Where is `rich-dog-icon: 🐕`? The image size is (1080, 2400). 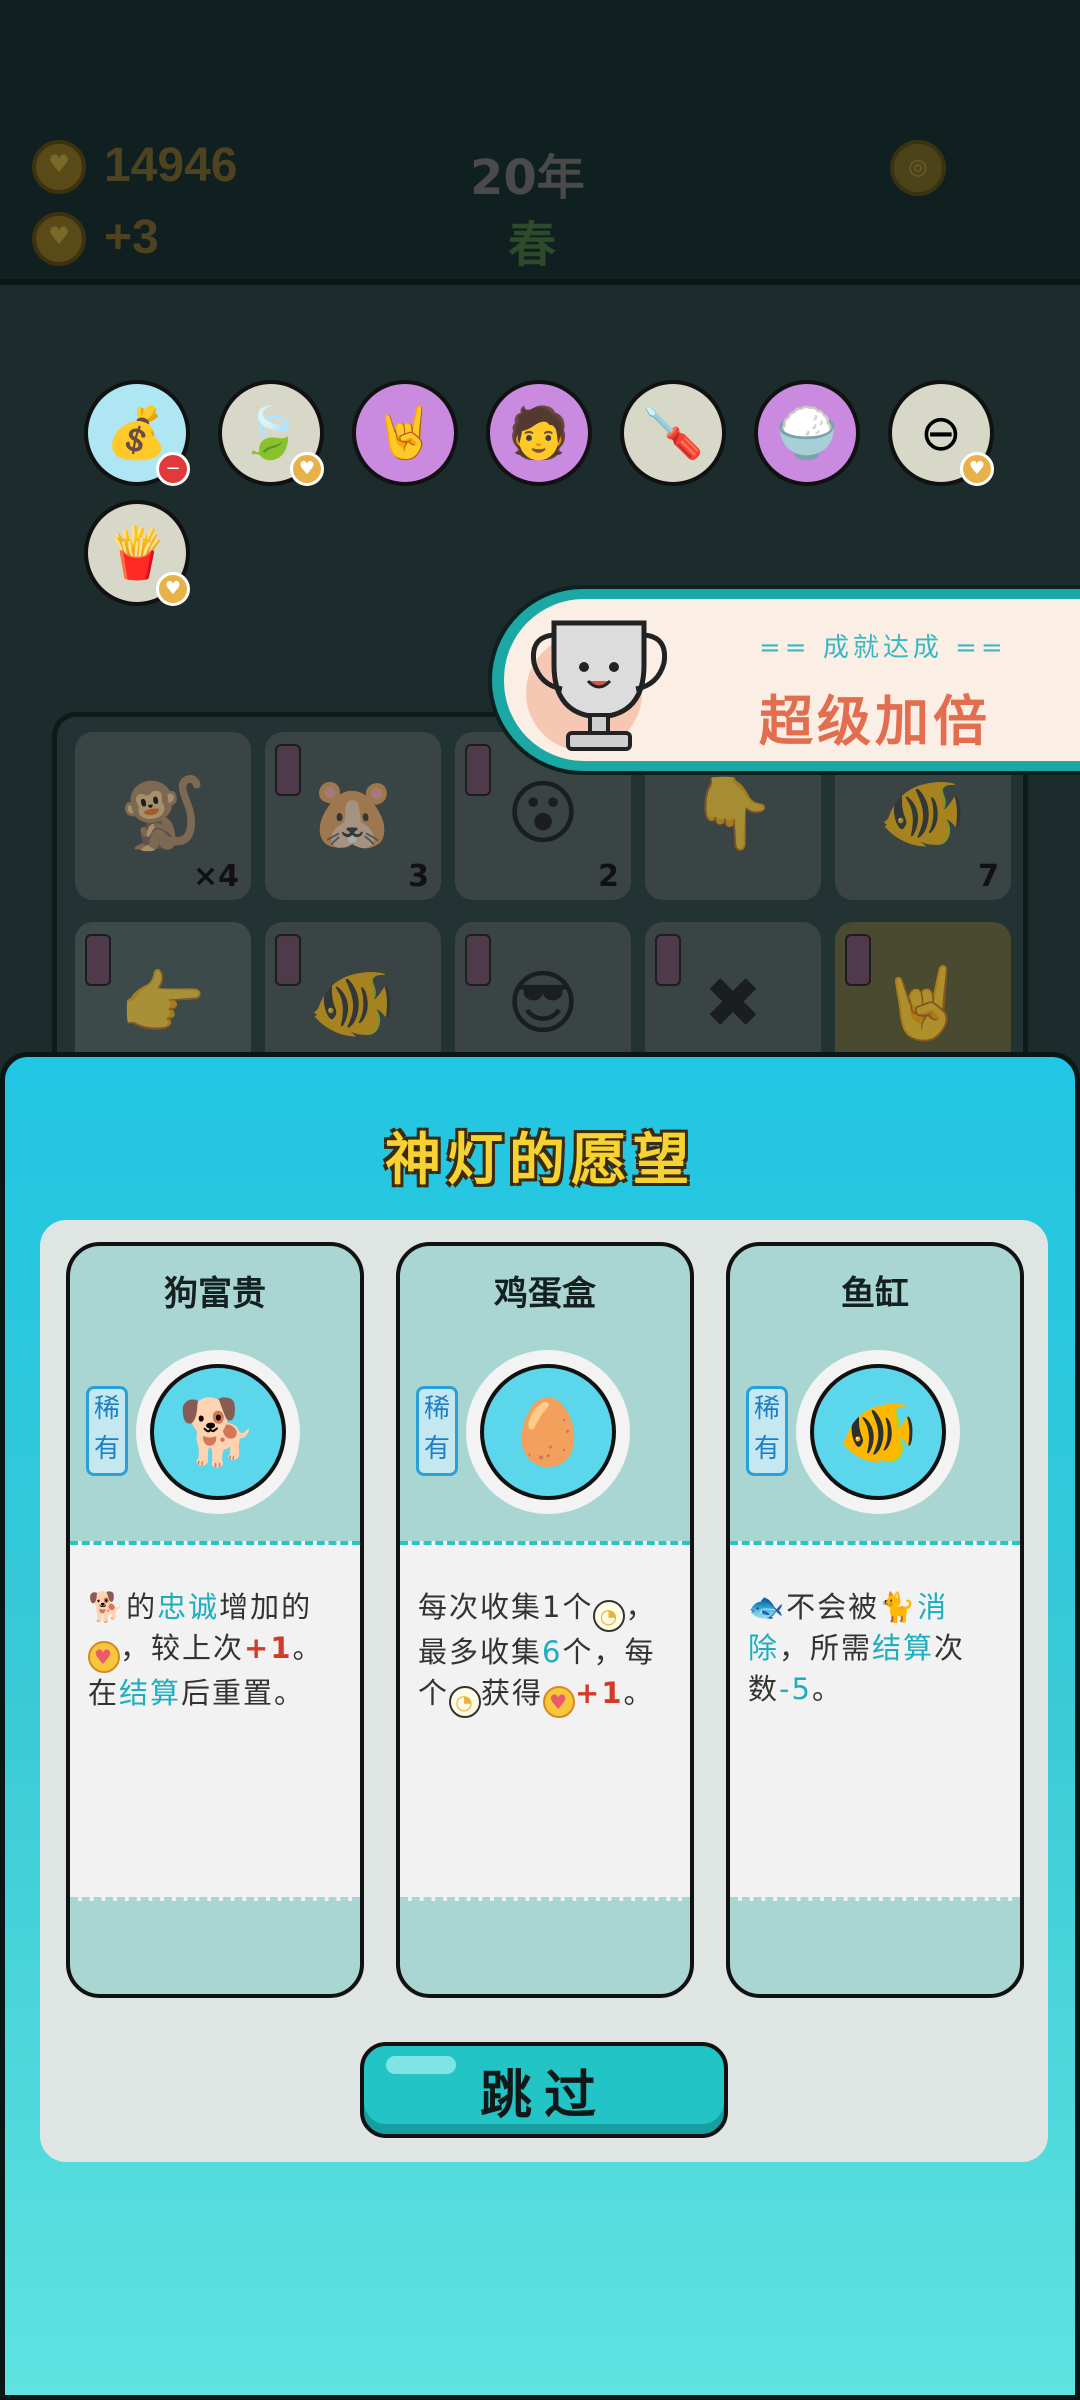
rich-dog-icon: 🐕 is located at coordinates (218, 1432).